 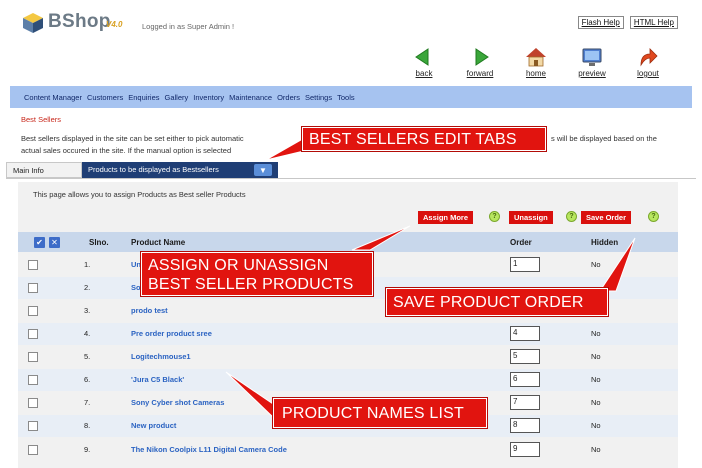 I want to click on row-slno: 3., so click(x=87, y=310).